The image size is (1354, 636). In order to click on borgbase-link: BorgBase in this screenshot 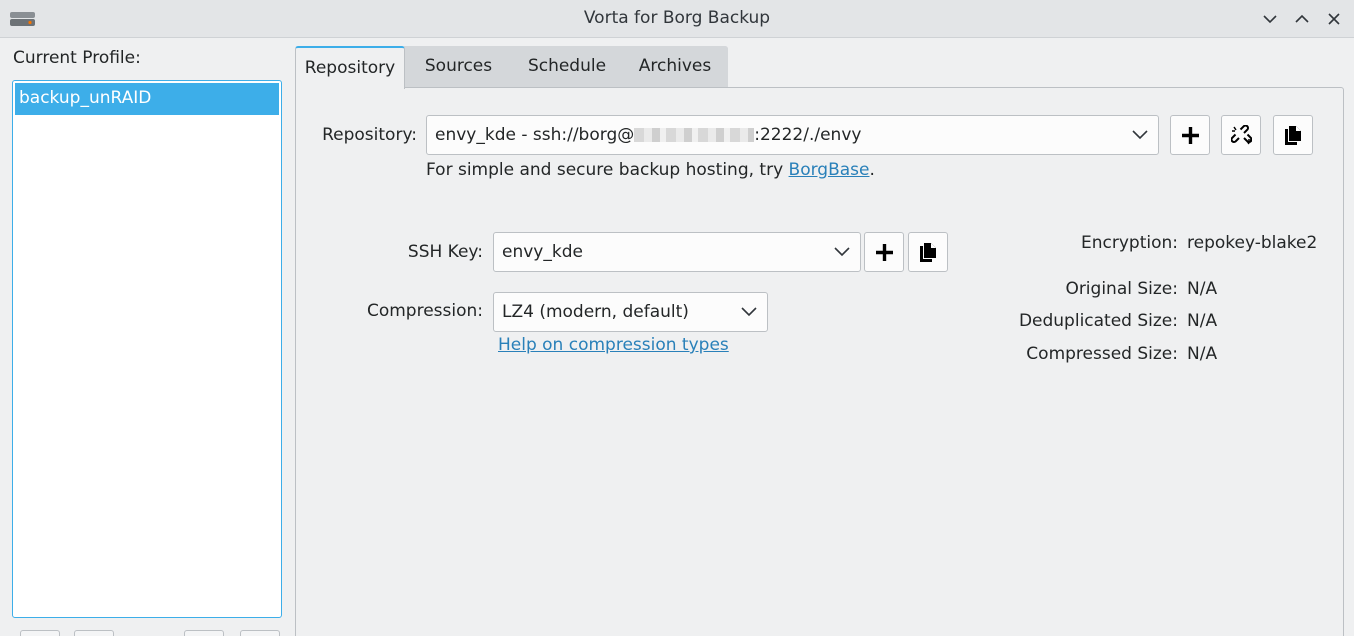, I will do `click(829, 170)`.